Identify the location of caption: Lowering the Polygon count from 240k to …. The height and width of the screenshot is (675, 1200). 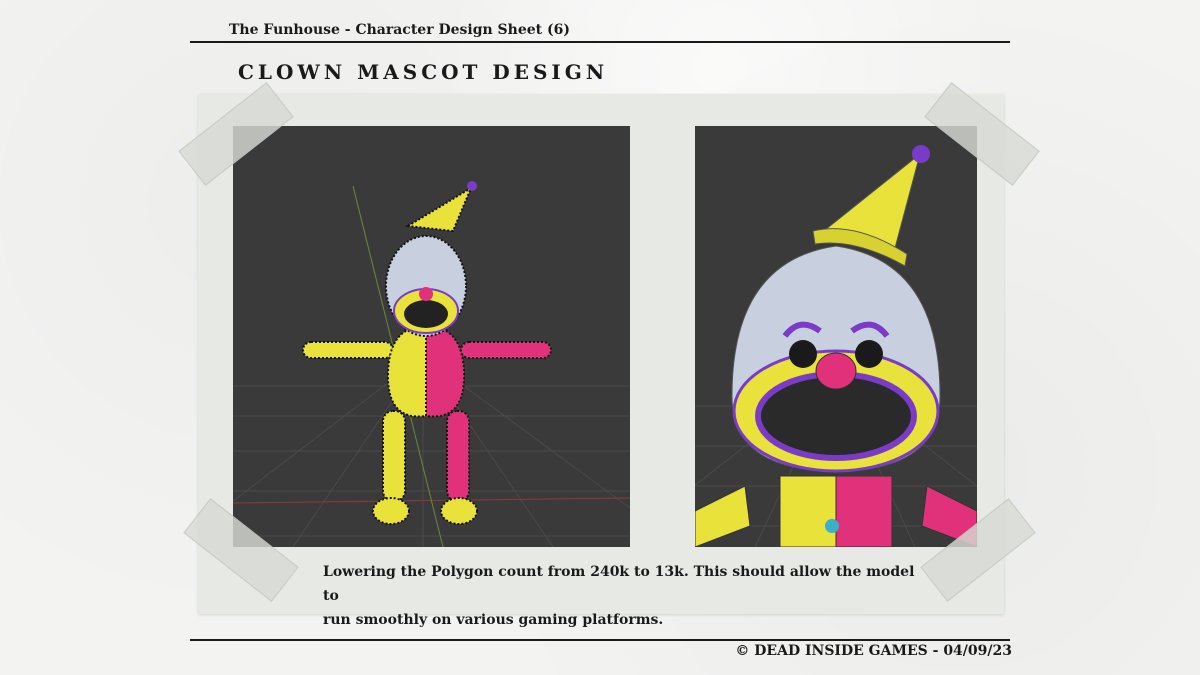
(623, 596).